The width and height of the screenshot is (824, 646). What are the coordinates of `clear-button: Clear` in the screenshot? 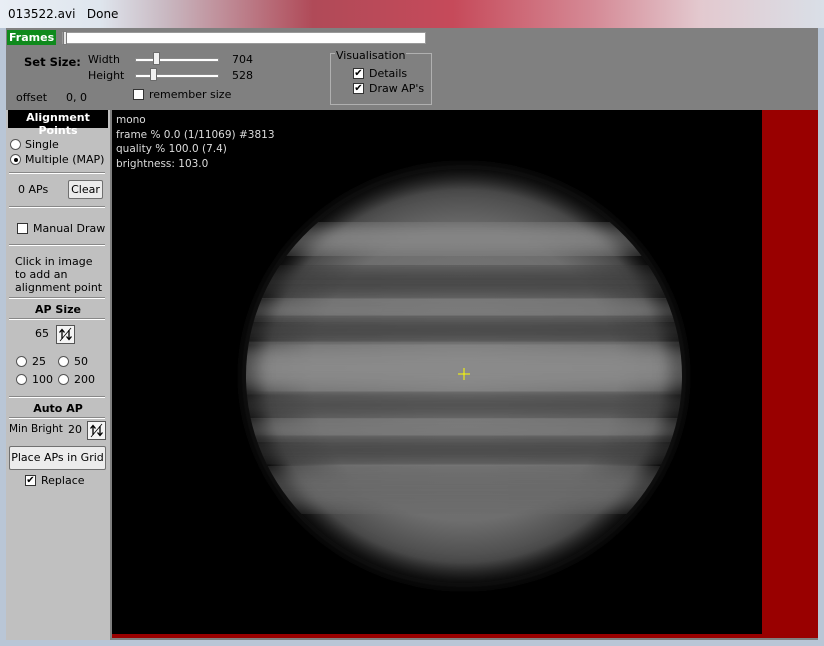 It's located at (85, 189).